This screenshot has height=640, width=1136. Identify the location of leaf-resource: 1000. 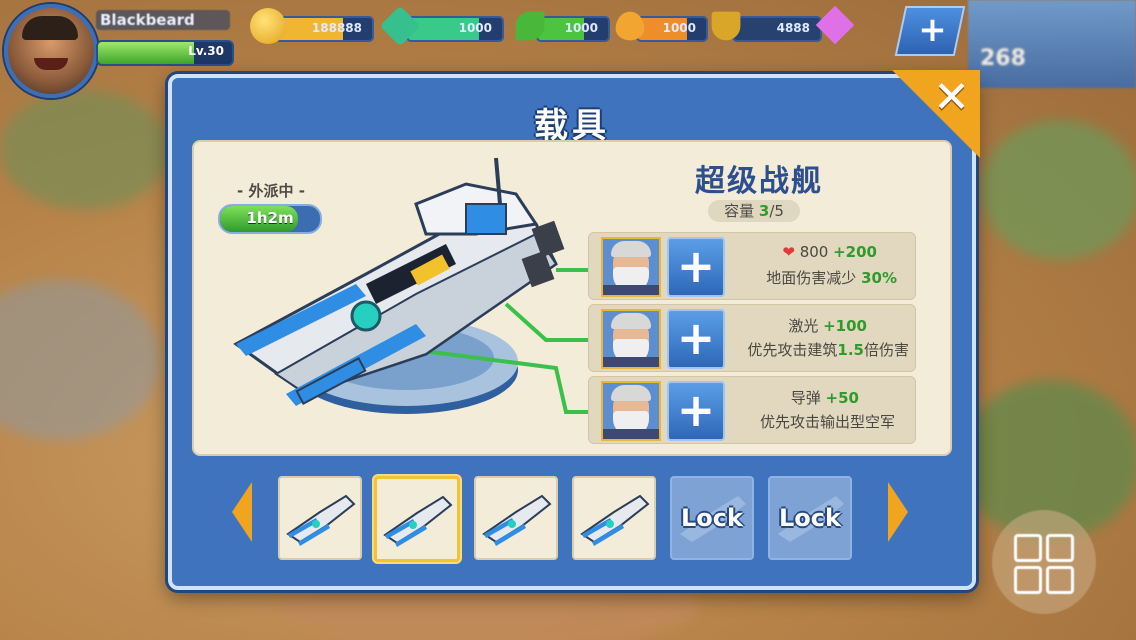
(562, 26).